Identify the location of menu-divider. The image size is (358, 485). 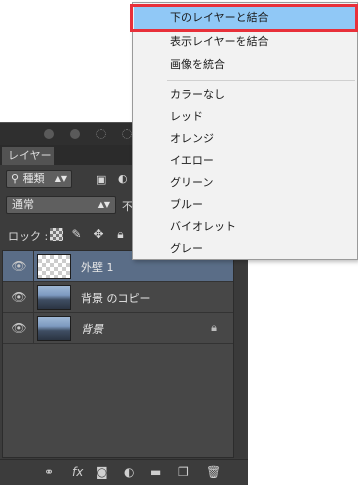
(261, 80).